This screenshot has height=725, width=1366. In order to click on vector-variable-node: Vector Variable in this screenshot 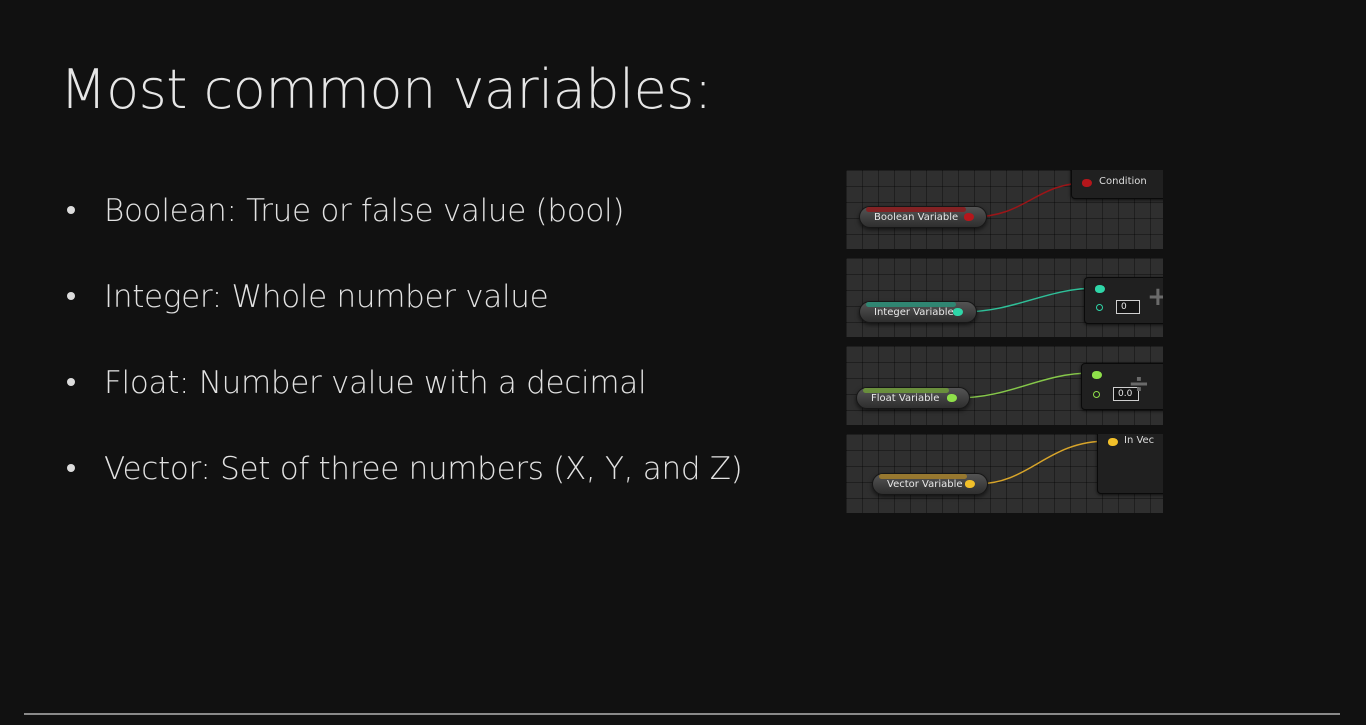, I will do `click(930, 484)`.